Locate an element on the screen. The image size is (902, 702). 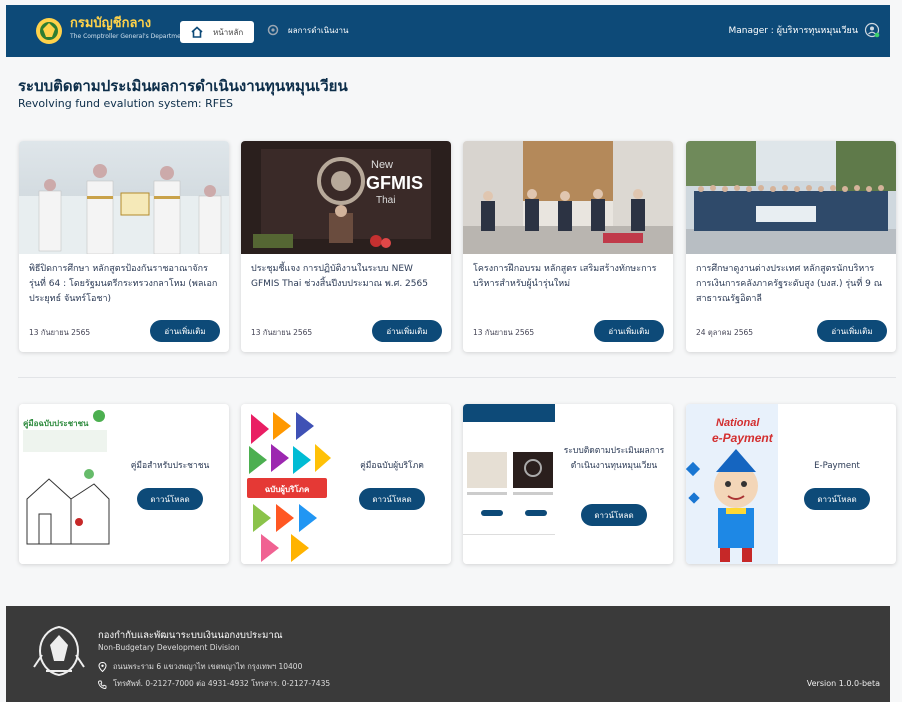
nav-results: ผลการดำเนินงาน is located at coordinates (307, 30).